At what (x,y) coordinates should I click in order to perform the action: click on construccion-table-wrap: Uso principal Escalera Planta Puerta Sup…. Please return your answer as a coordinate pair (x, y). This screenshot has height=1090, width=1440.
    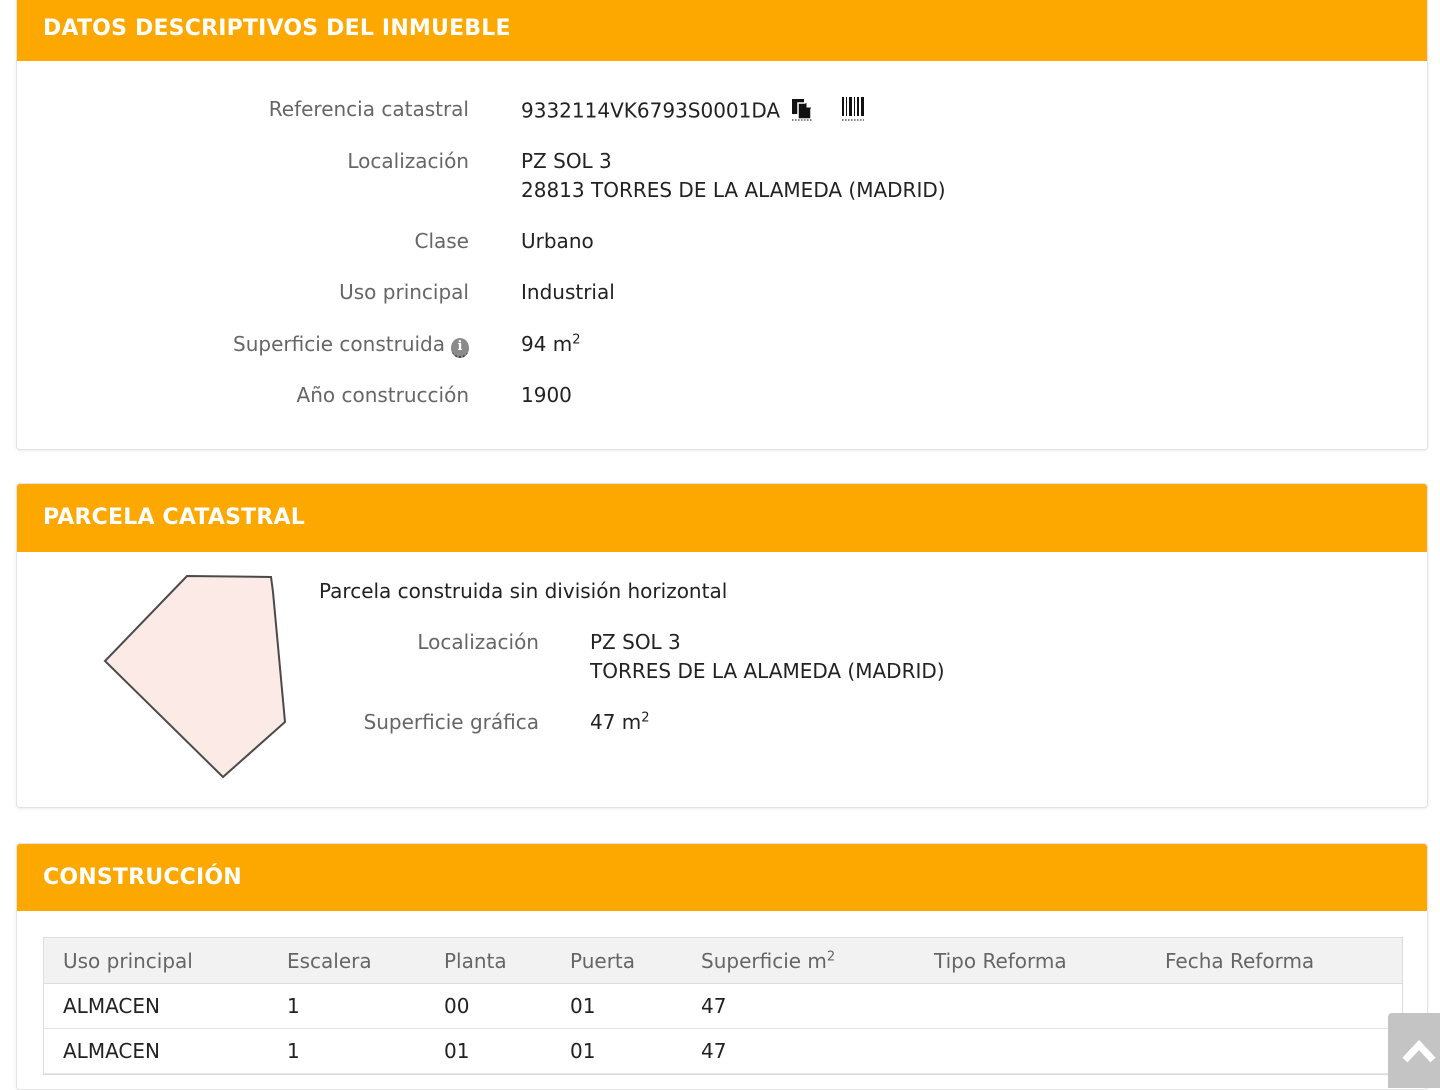
    Looking at the image, I should click on (723, 1006).